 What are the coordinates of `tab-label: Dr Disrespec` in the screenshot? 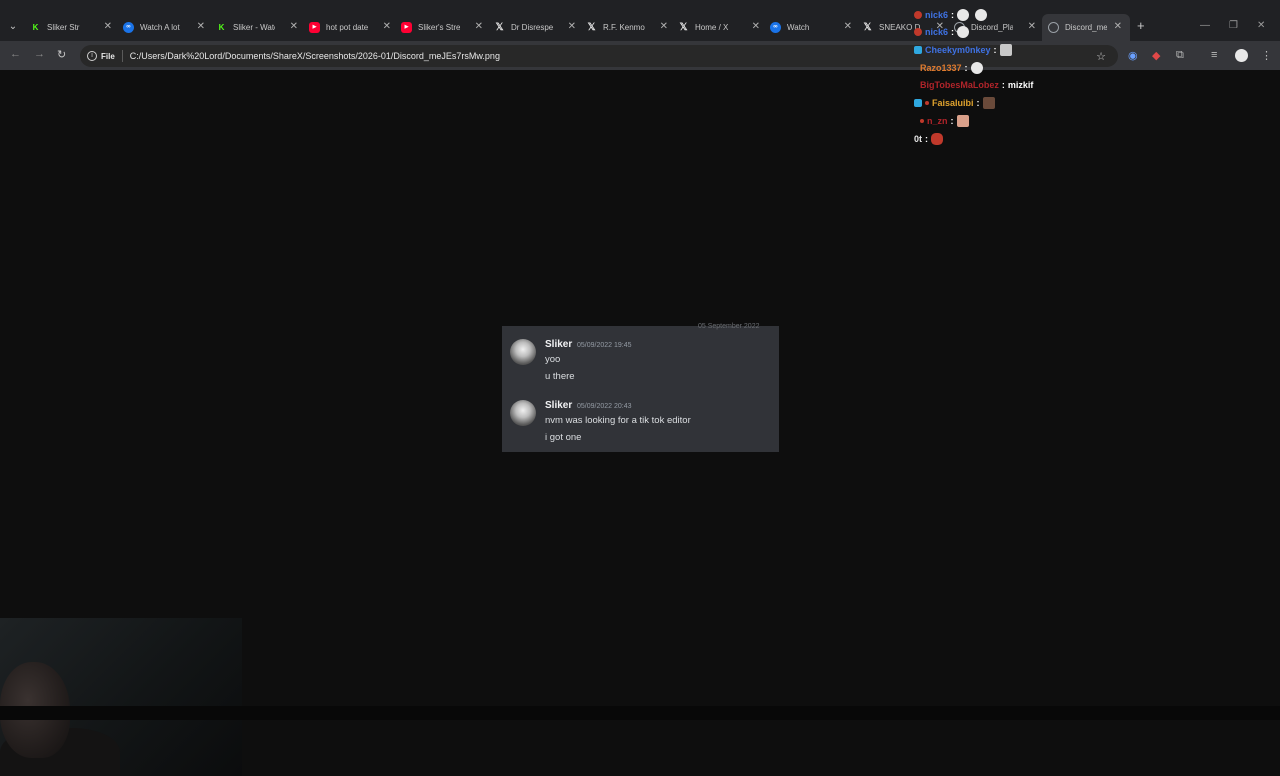 It's located at (532, 27).